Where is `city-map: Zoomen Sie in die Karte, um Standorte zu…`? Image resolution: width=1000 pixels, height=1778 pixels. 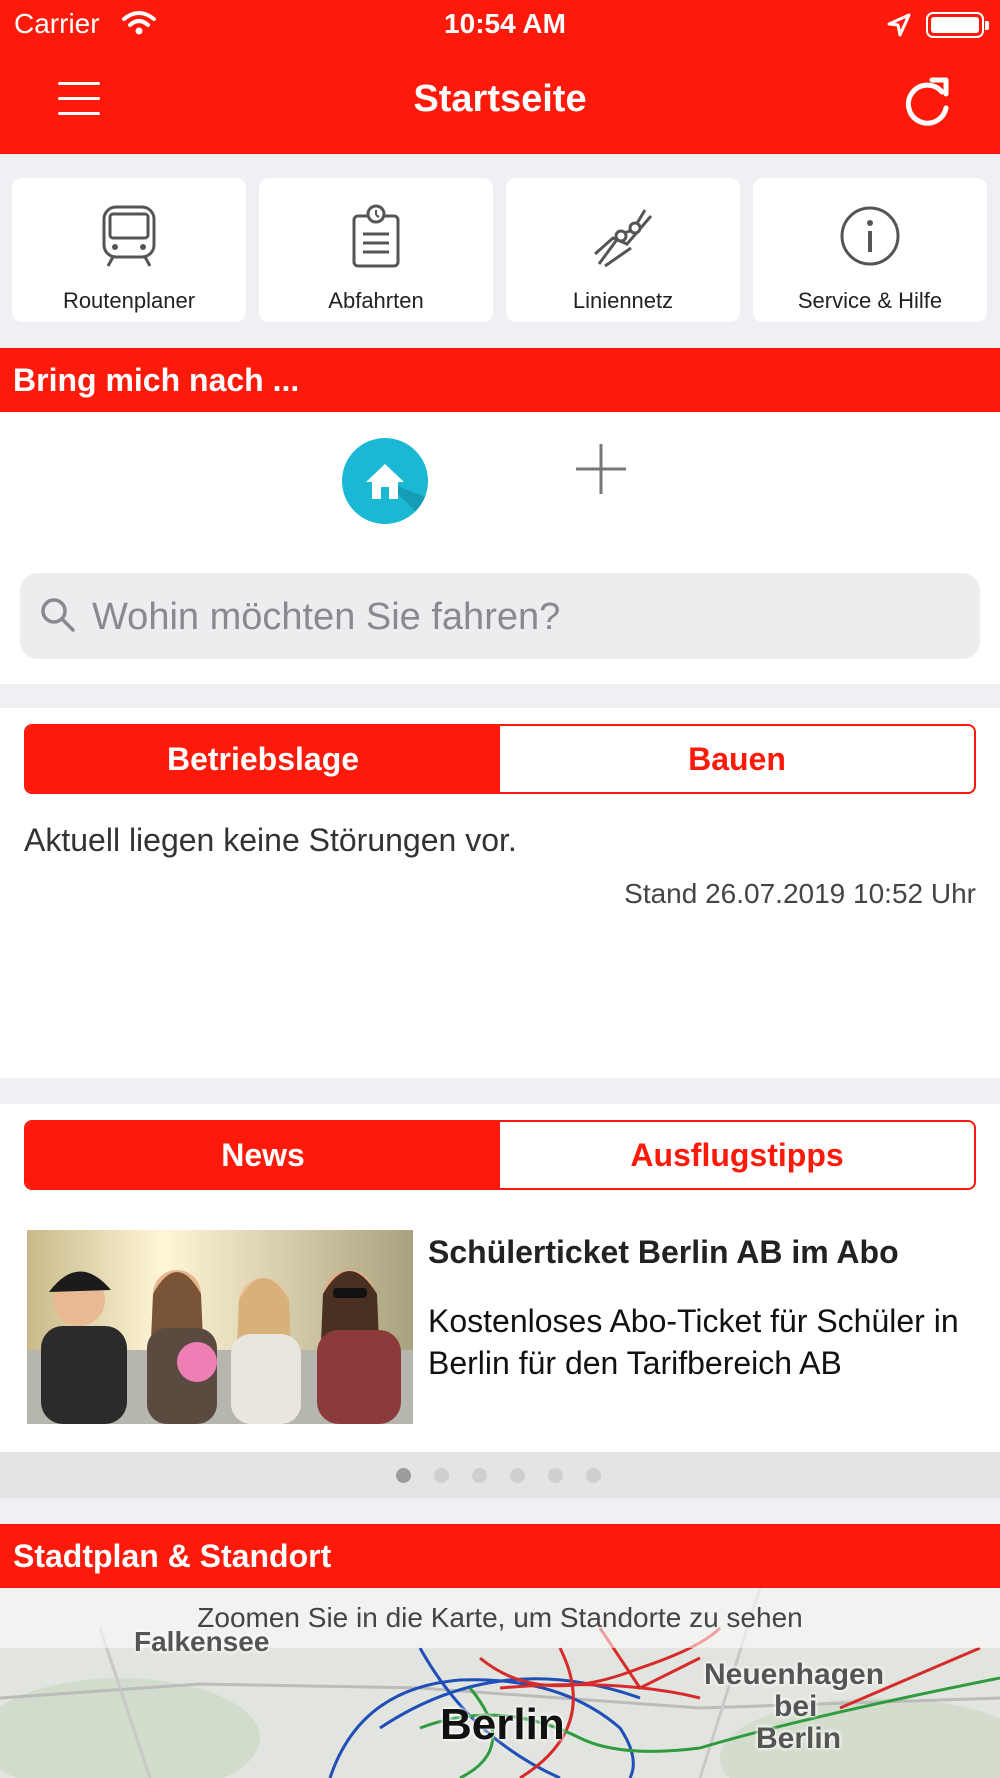 city-map: Zoomen Sie in die Karte, um Standorte zu… is located at coordinates (500, 1683).